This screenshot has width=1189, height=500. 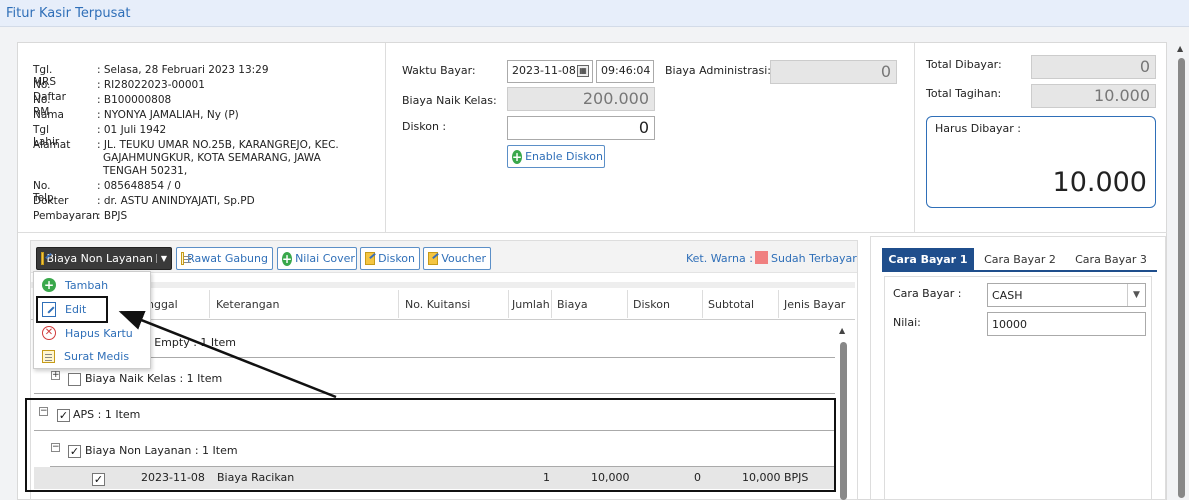 I want to click on cara-bayar-form, so click(x=1018, y=388).